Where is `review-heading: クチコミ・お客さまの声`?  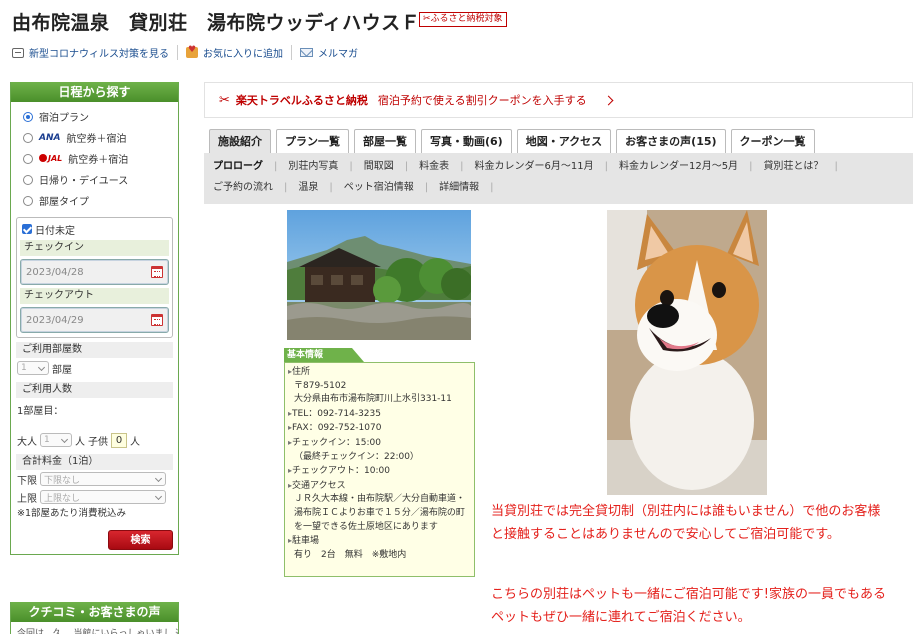 review-heading: クチコミ・お客さまの声 is located at coordinates (94, 612).